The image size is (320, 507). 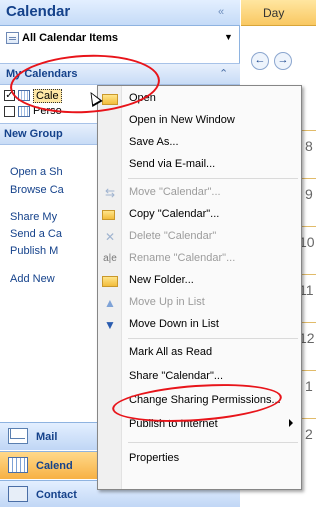 What do you see at coordinates (309, 386) in the screenshot?
I see `hour-label: 1` at bounding box center [309, 386].